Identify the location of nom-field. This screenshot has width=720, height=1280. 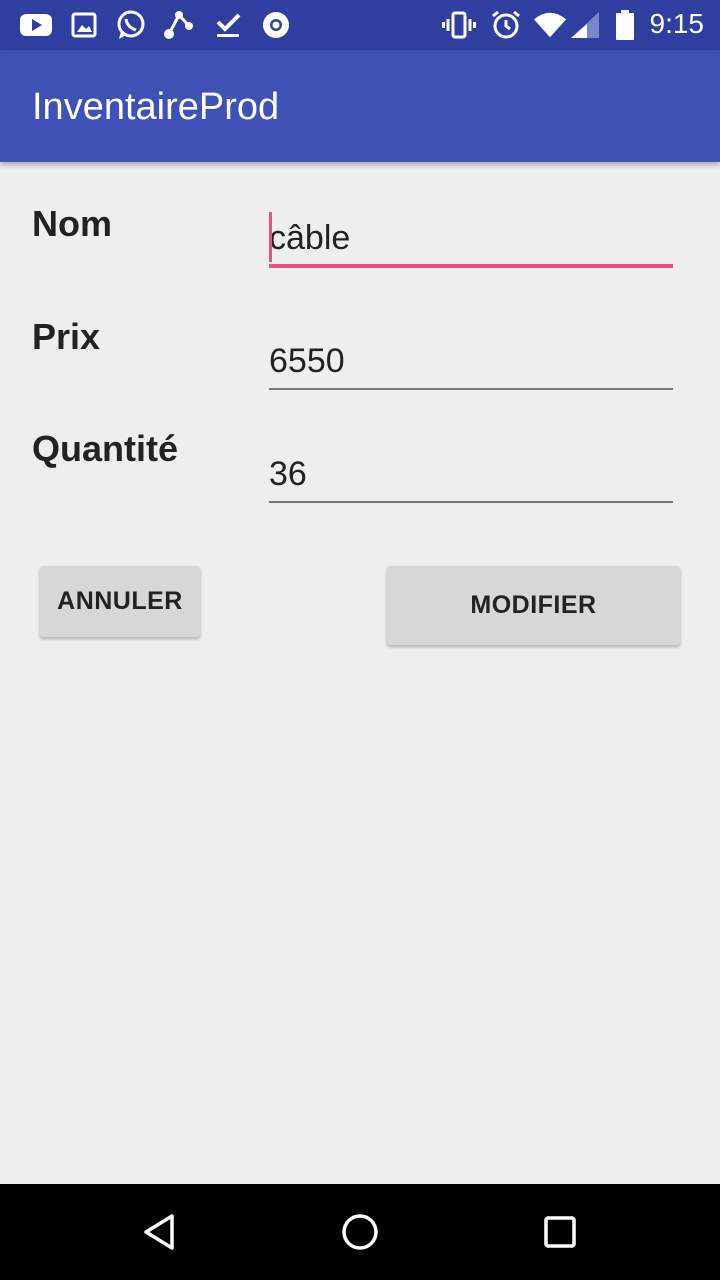
(471, 240).